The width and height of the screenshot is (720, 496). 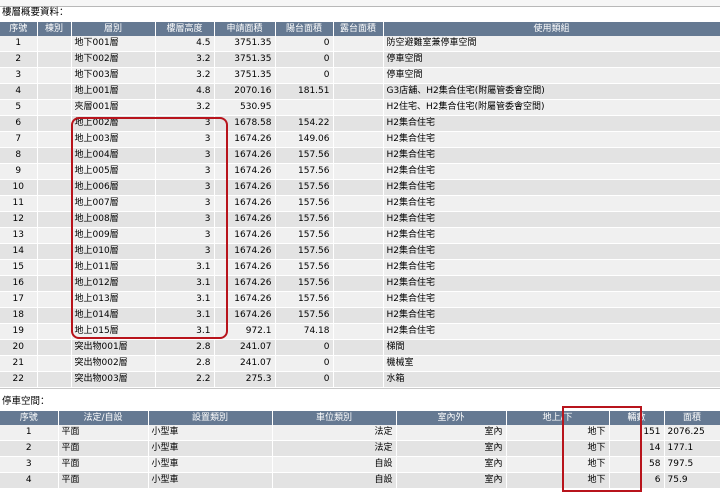 What do you see at coordinates (304, 139) in the screenshot?
I see `cell-balcony: 149.06` at bounding box center [304, 139].